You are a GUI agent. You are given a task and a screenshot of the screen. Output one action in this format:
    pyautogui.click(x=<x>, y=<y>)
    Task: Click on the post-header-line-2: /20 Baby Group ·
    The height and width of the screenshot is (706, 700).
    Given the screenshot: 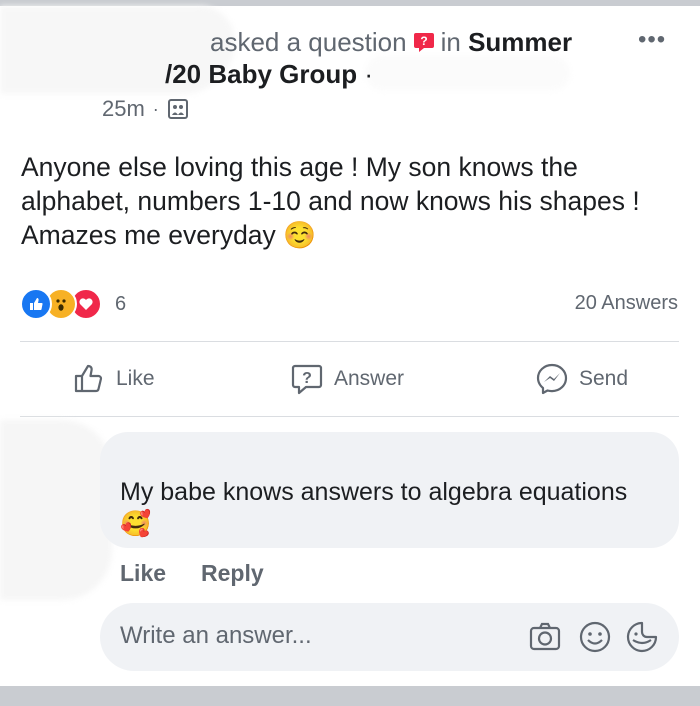 What is the action you would take?
    pyautogui.click(x=269, y=74)
    